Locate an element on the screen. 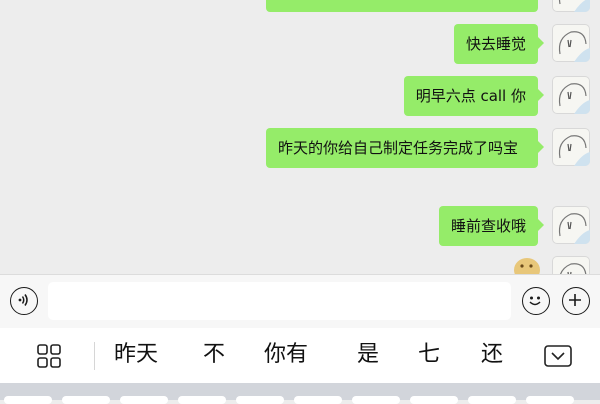 The image size is (600, 404). chevron-down-icon is located at coordinates (558, 356).